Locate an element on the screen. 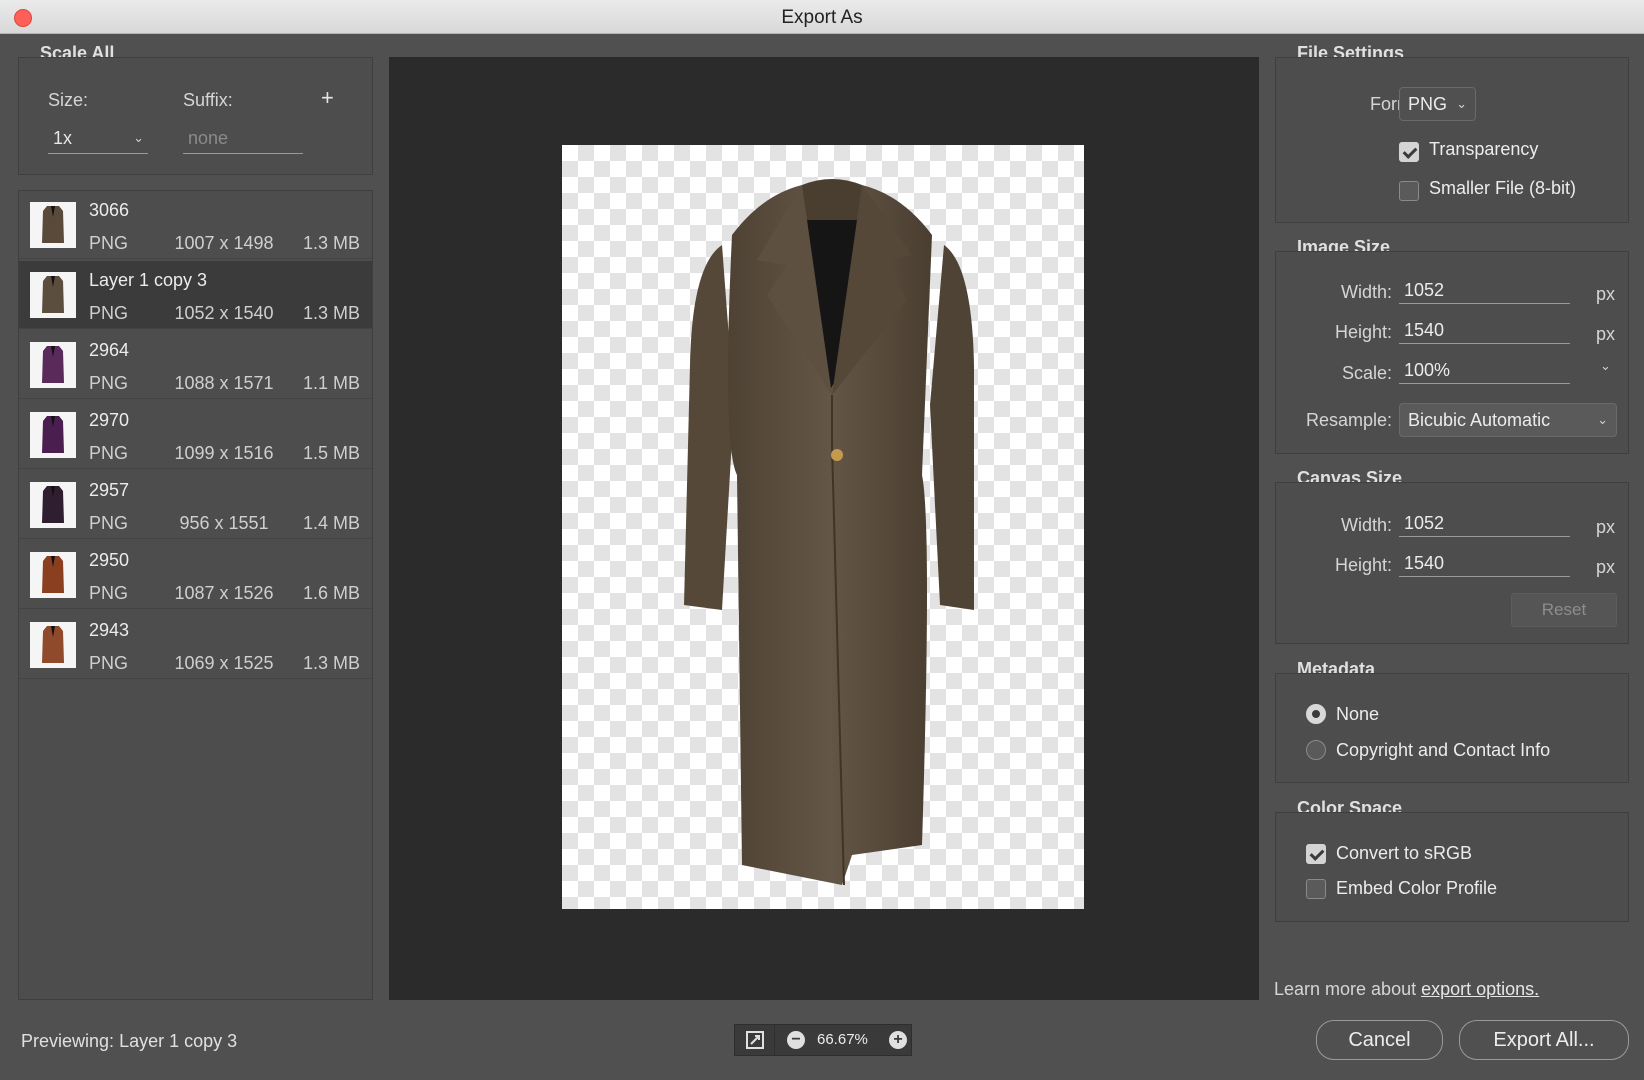  suffix-label: Suffix: is located at coordinates (208, 100).